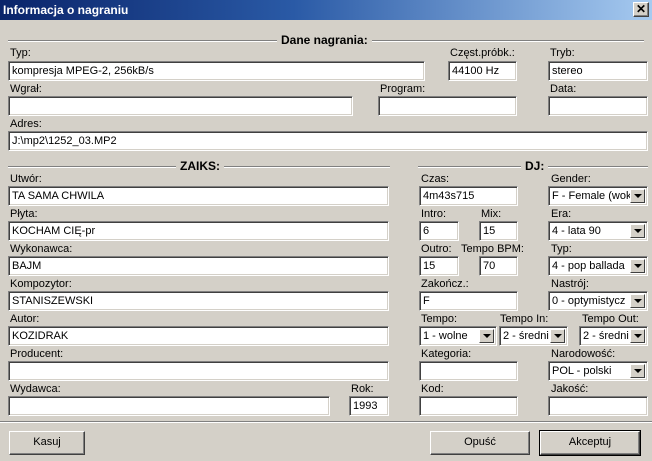  I want to click on code-label: Kod:, so click(432, 389).